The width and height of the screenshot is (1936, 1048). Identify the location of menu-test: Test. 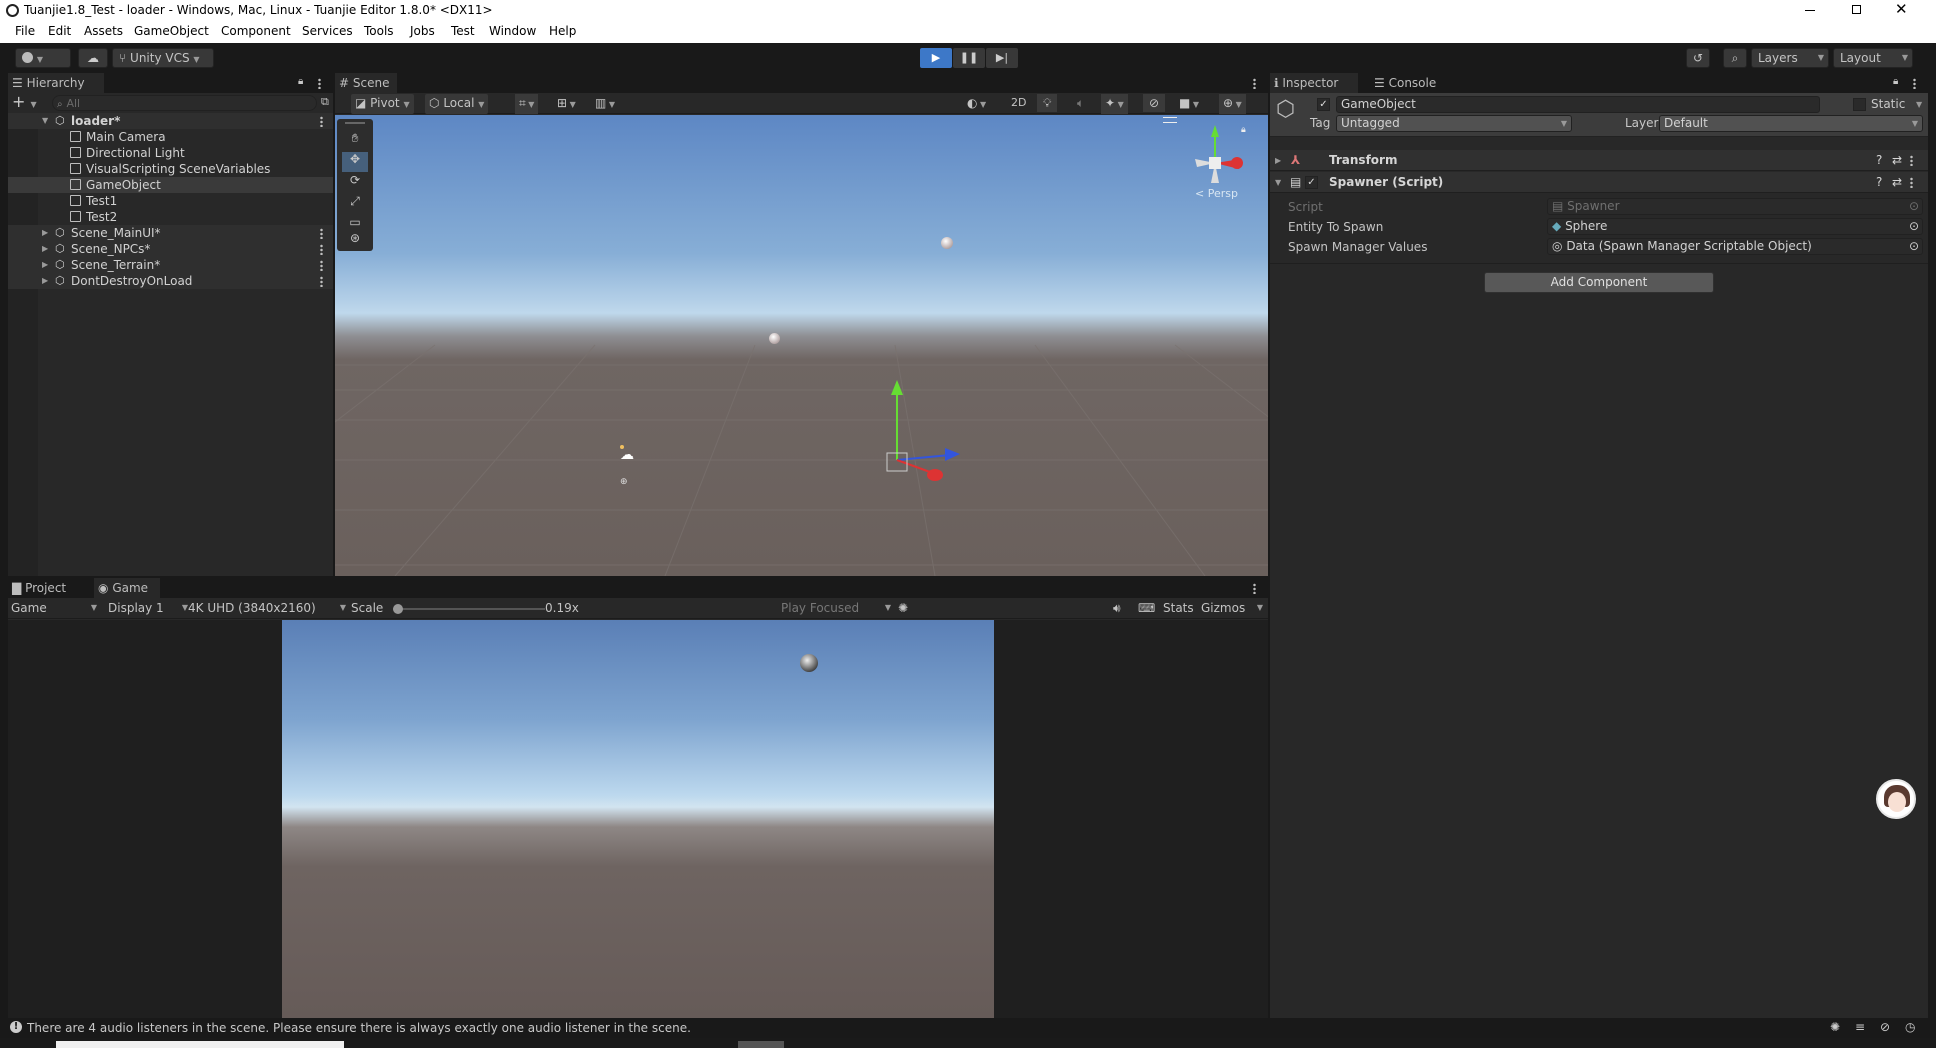
(463, 31).